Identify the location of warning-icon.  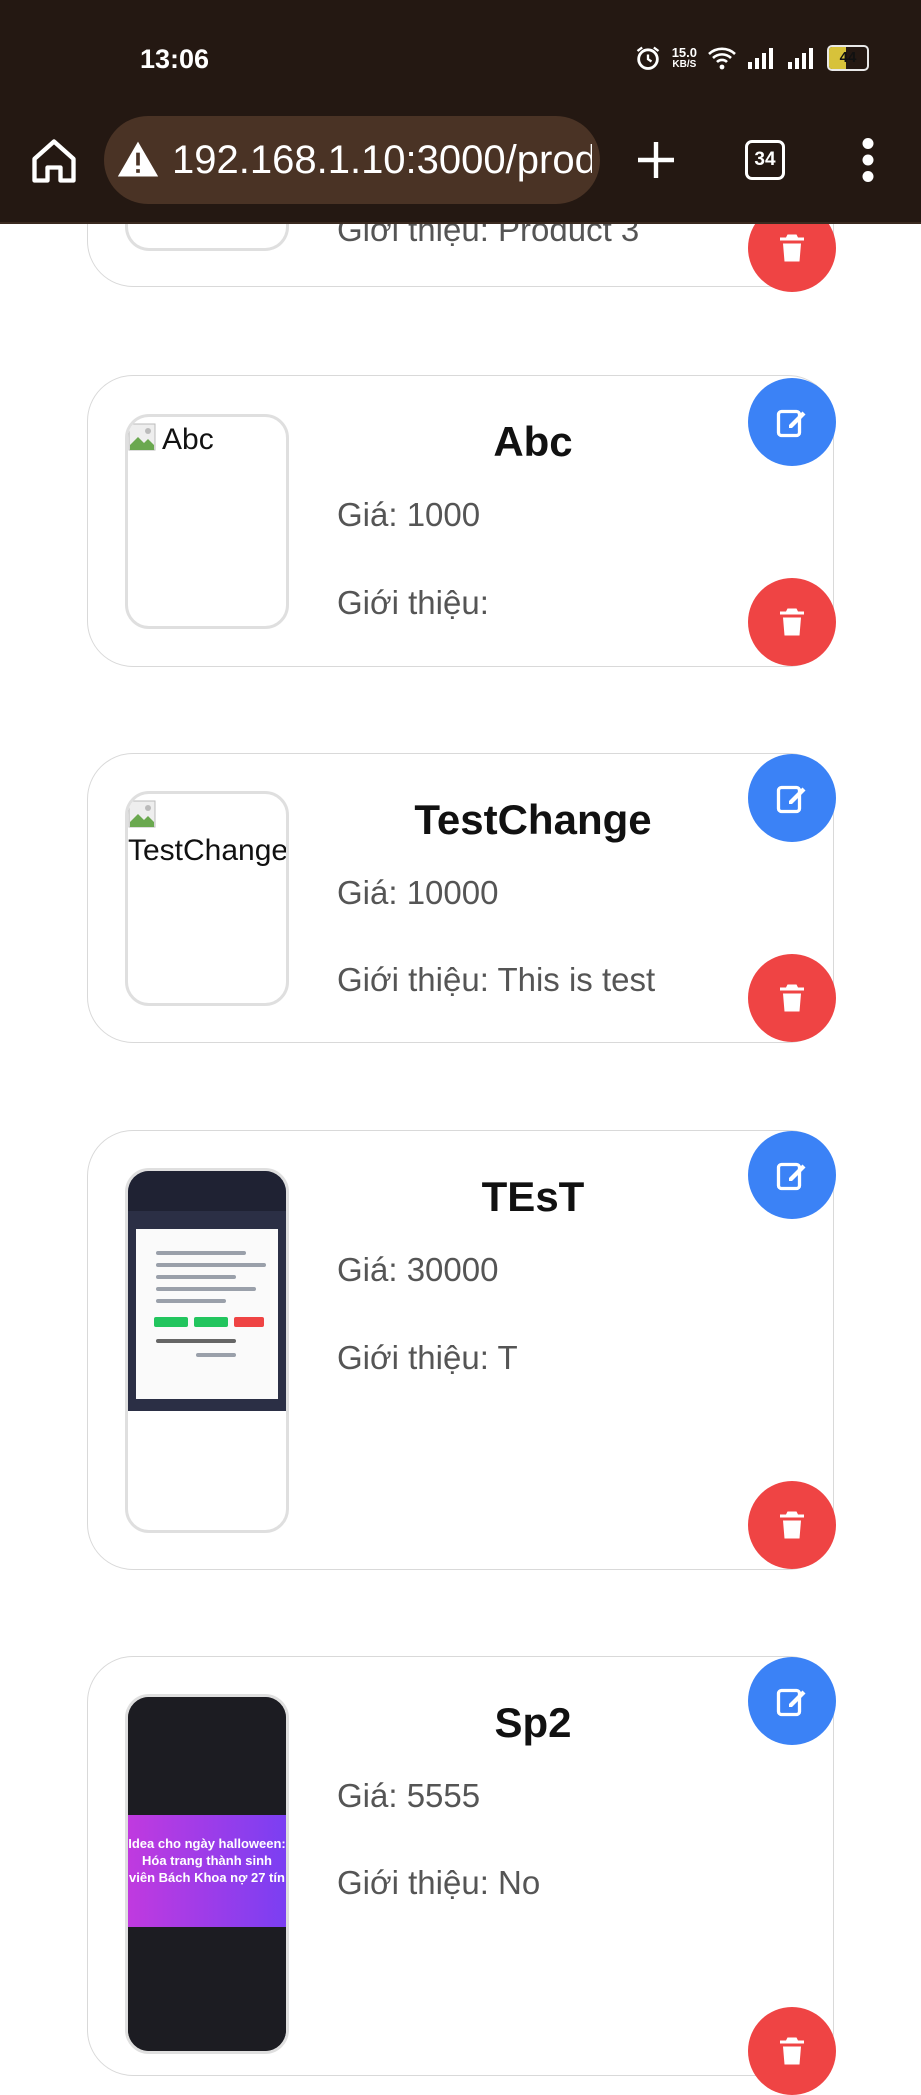
(138, 160).